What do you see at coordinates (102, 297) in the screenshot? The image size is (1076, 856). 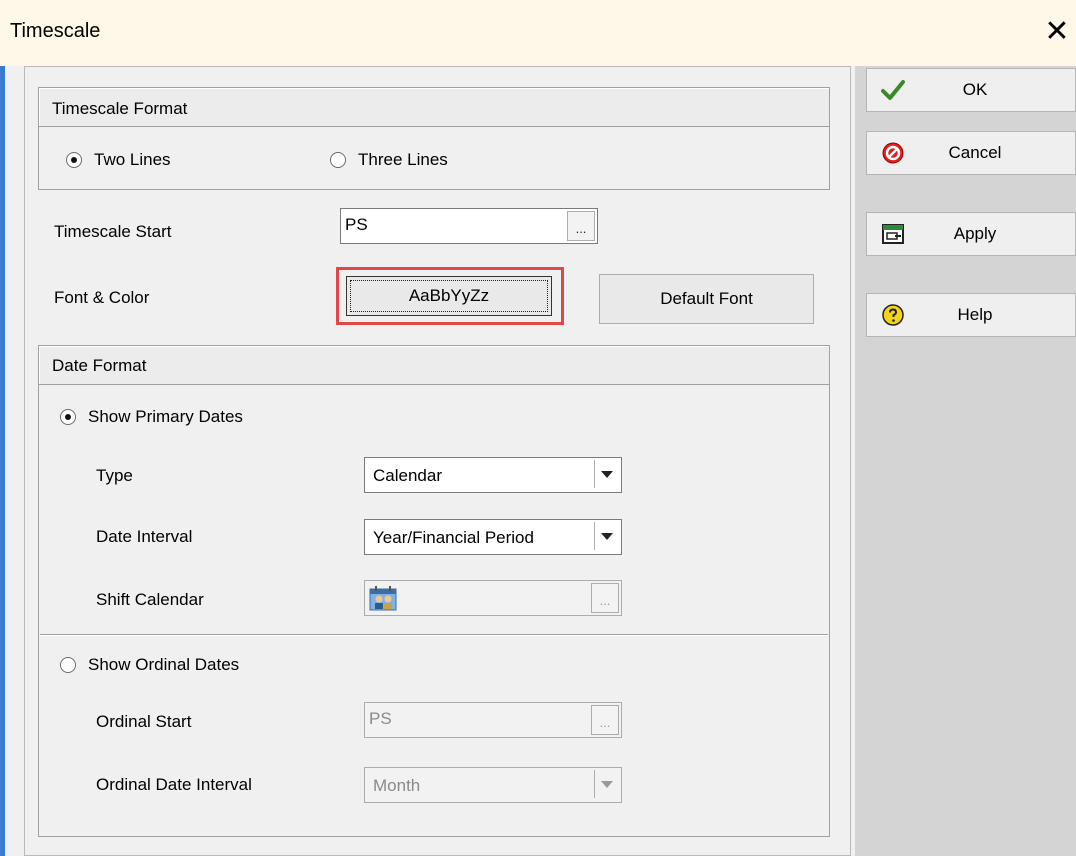 I see `font-color-label: Font & Color` at bounding box center [102, 297].